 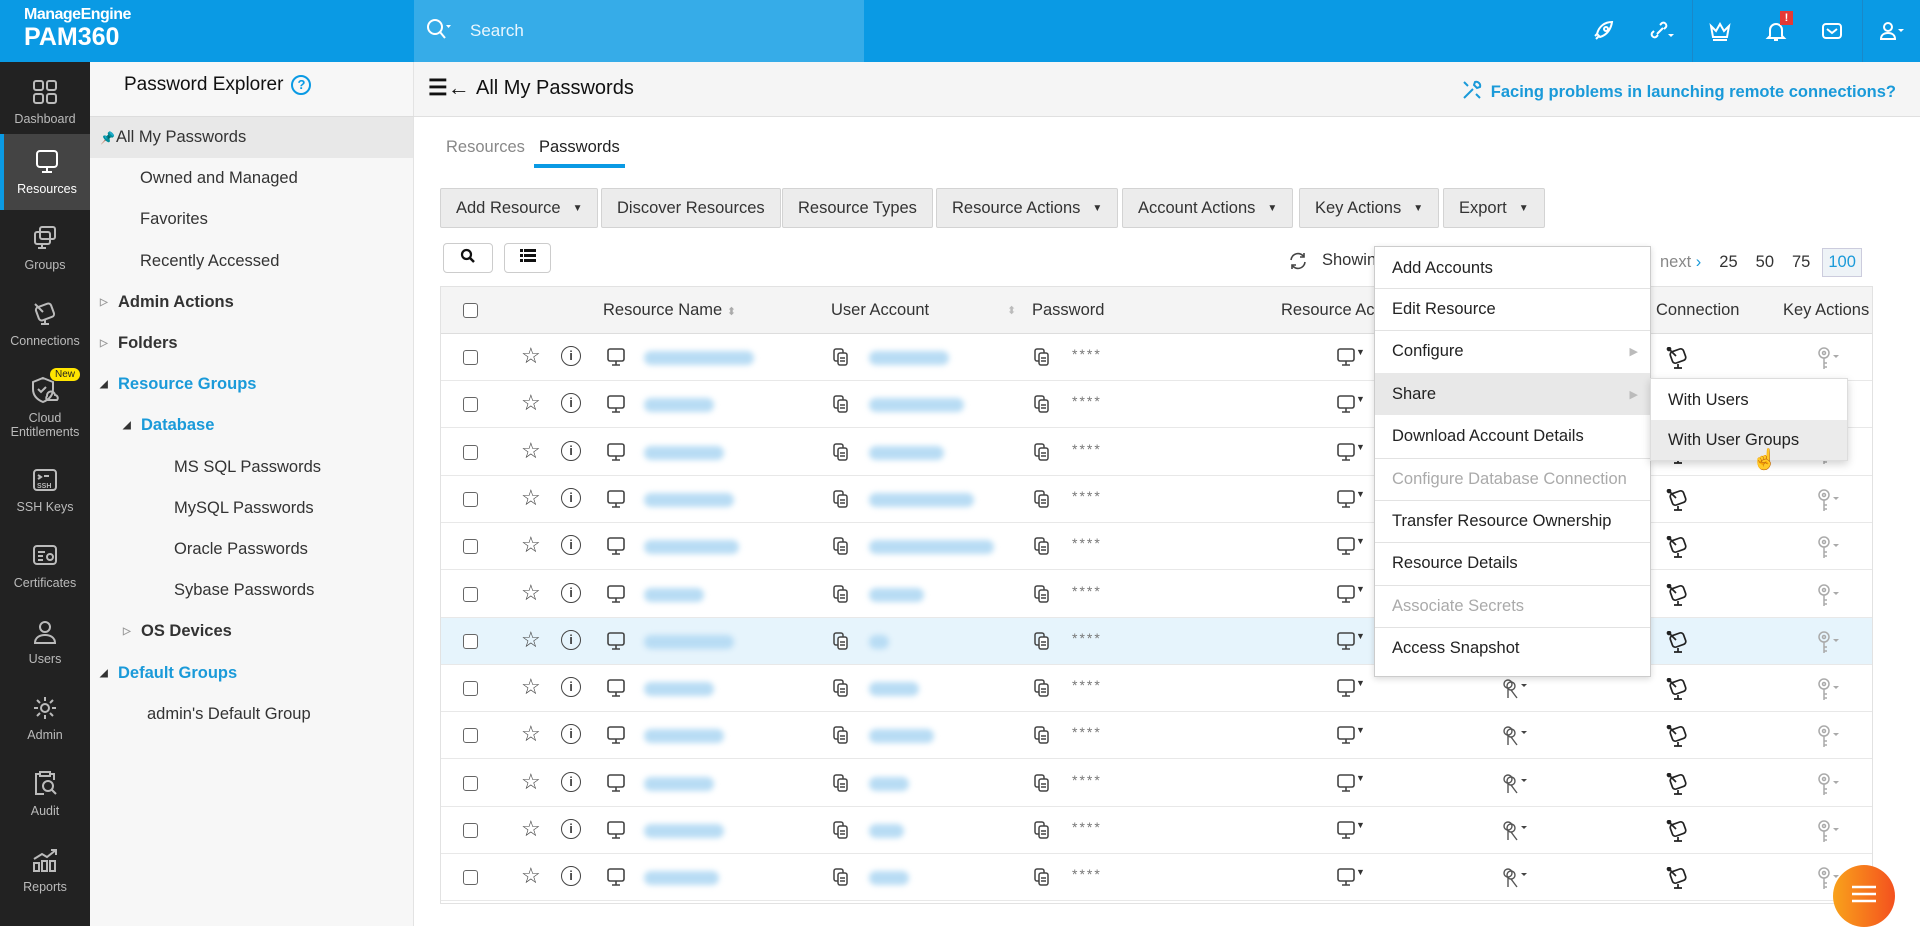 What do you see at coordinates (251, 261) in the screenshot?
I see `tree-item-recently-accessed: Recently Accessed` at bounding box center [251, 261].